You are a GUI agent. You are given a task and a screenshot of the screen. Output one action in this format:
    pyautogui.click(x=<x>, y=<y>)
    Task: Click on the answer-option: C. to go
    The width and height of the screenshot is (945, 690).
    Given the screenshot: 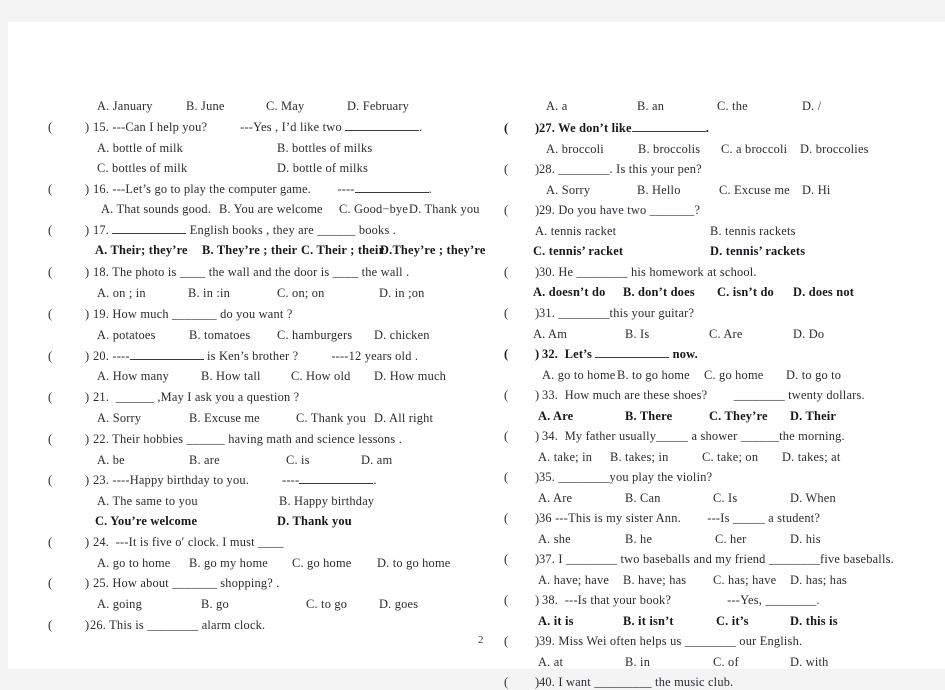 What is the action you would take?
    pyautogui.click(x=326, y=604)
    